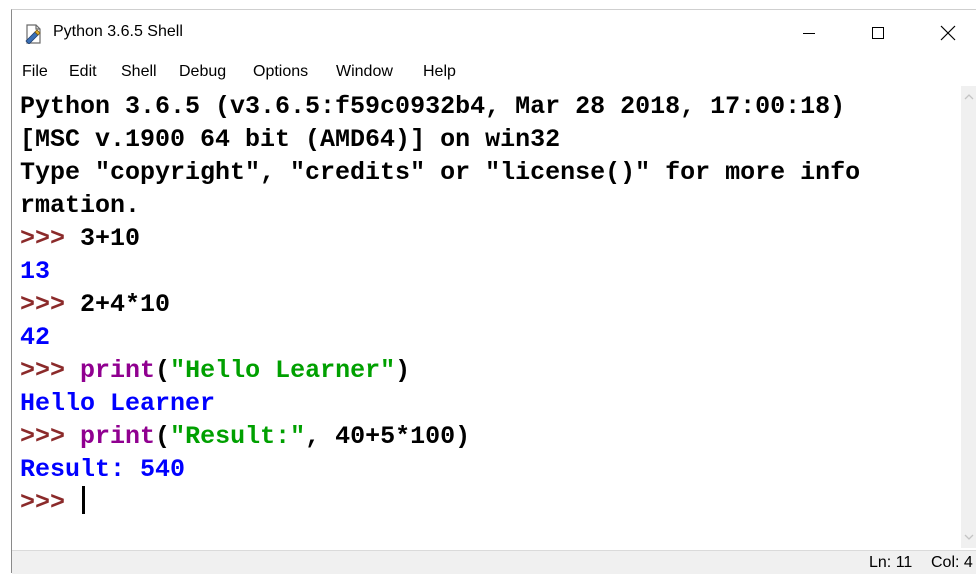 The height and width of the screenshot is (574, 976). What do you see at coordinates (494, 33) in the screenshot?
I see `title-bar: Python 3.6.5 Shell` at bounding box center [494, 33].